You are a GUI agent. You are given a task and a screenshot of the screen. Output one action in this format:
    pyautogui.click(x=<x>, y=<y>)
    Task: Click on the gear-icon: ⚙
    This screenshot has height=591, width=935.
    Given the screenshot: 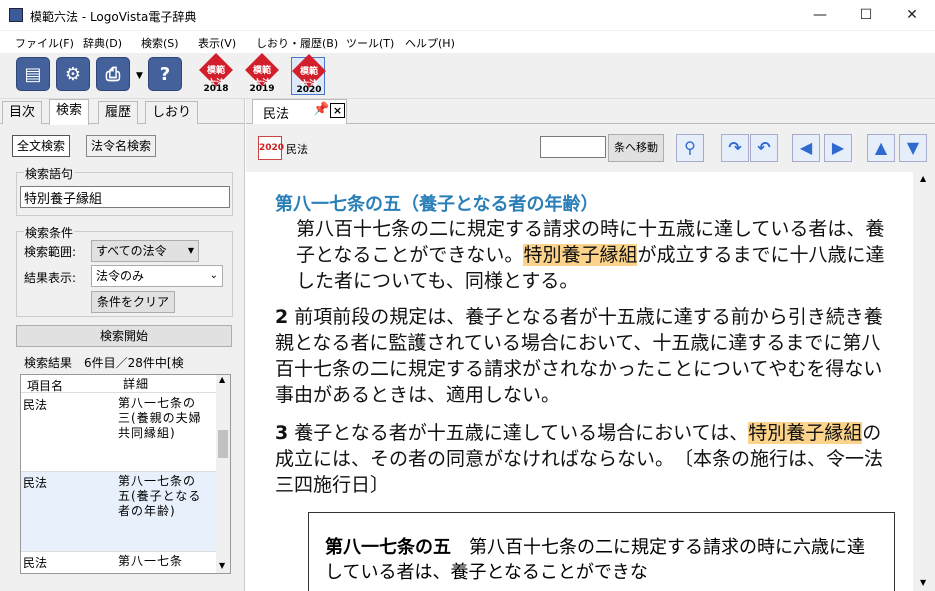 What is the action you would take?
    pyautogui.click(x=73, y=74)
    